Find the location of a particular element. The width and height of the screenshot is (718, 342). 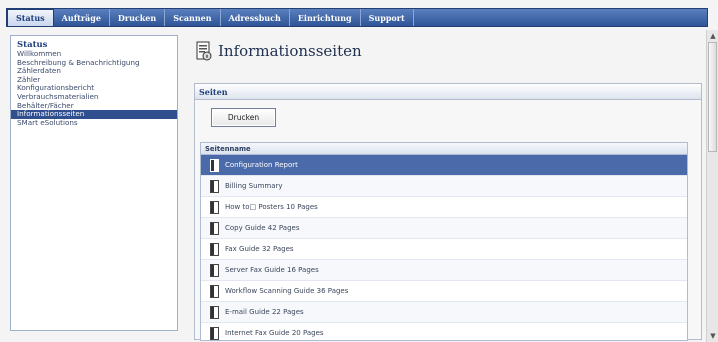

scroll-thumb is located at coordinates (712, 97).